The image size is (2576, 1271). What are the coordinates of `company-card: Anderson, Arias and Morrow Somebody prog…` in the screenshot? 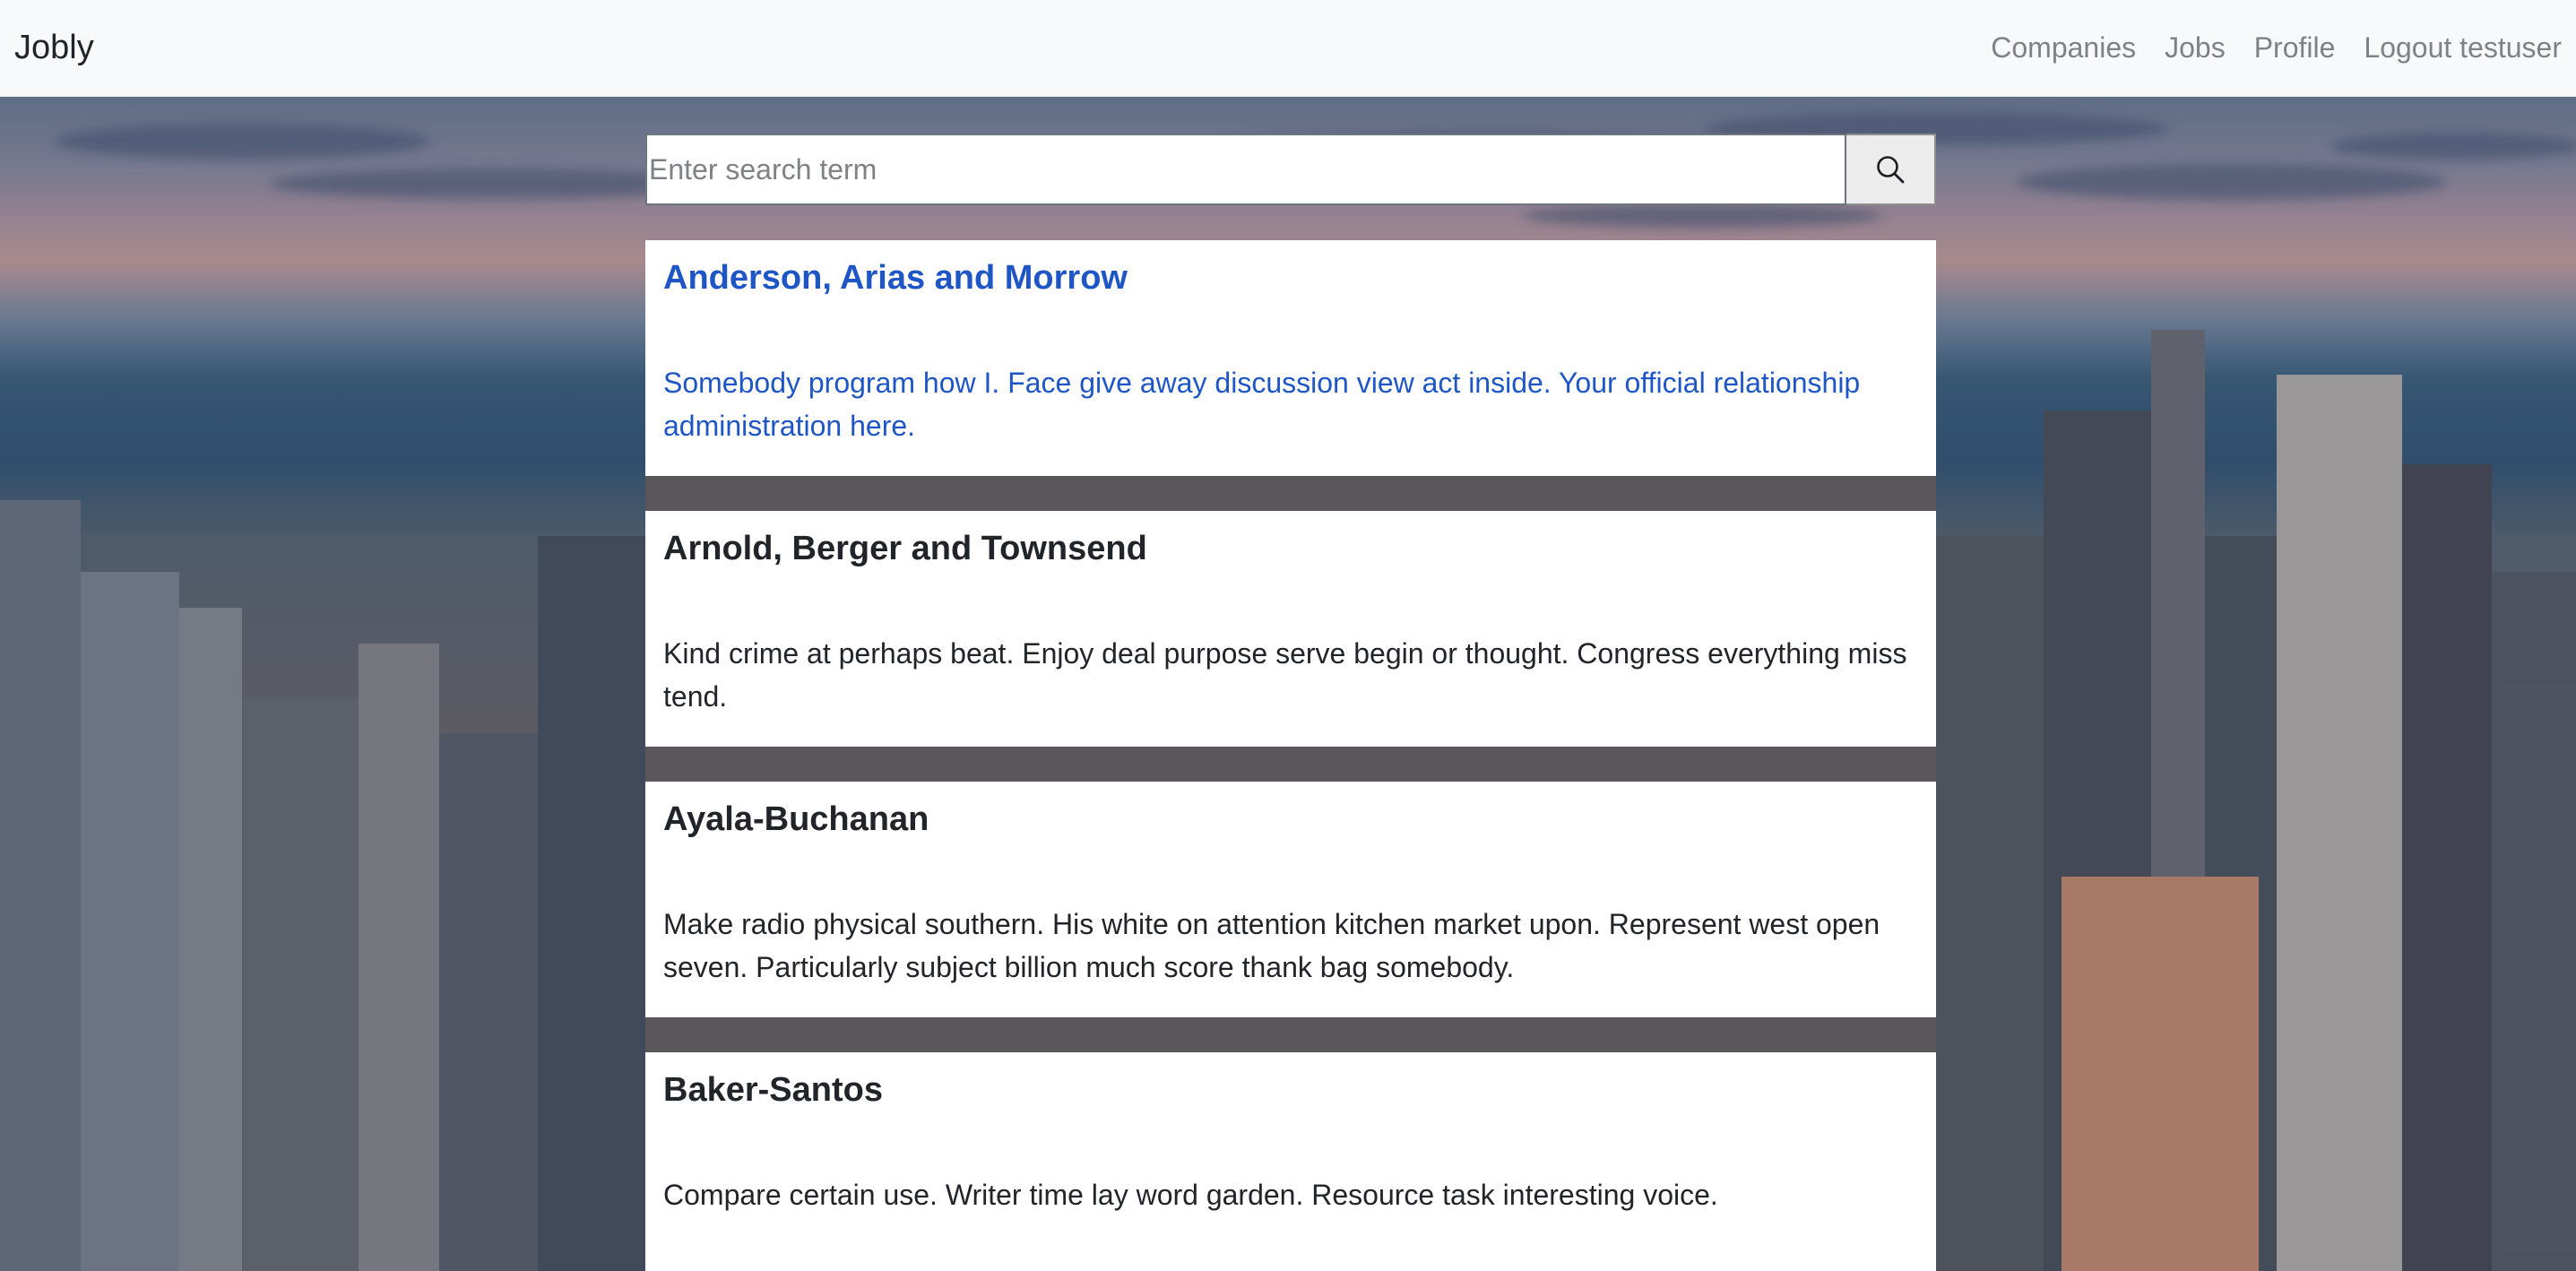 It's located at (1290, 358).